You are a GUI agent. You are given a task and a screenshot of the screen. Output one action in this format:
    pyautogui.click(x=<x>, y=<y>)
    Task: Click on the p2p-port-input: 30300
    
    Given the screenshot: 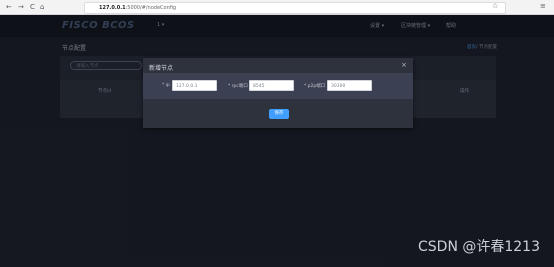 What is the action you would take?
    pyautogui.click(x=349, y=85)
    